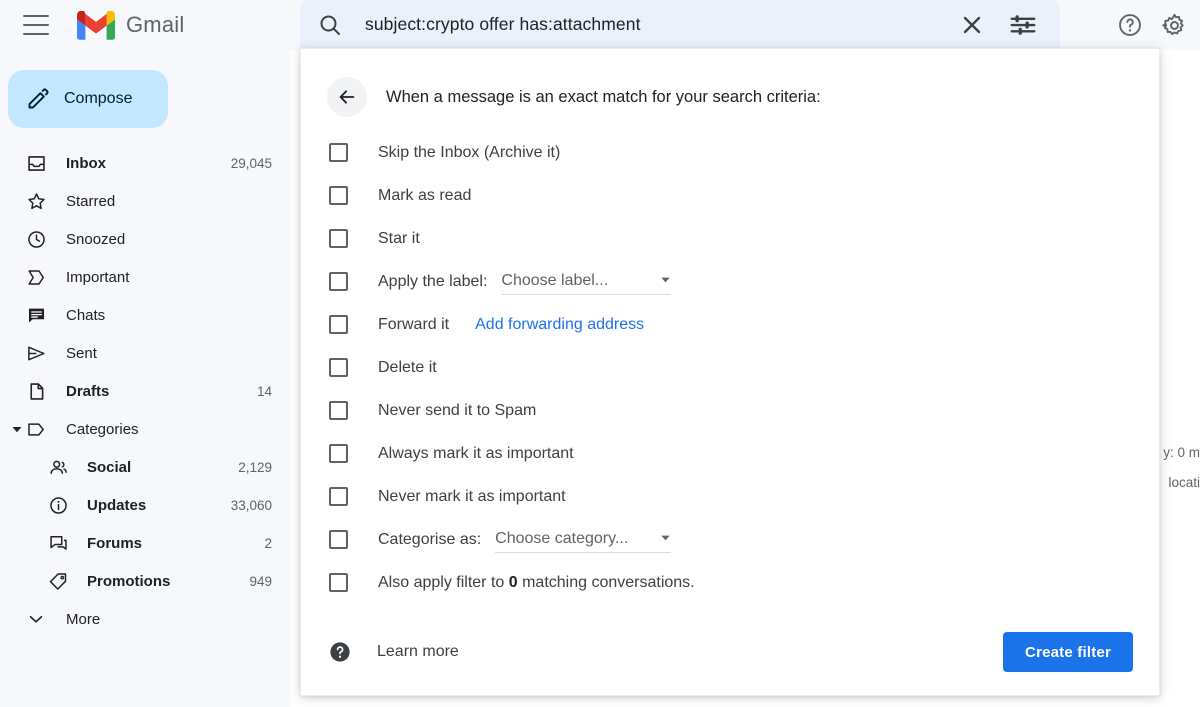 The height and width of the screenshot is (707, 1200). I want to click on sidebar-item-important: Important, so click(145, 277).